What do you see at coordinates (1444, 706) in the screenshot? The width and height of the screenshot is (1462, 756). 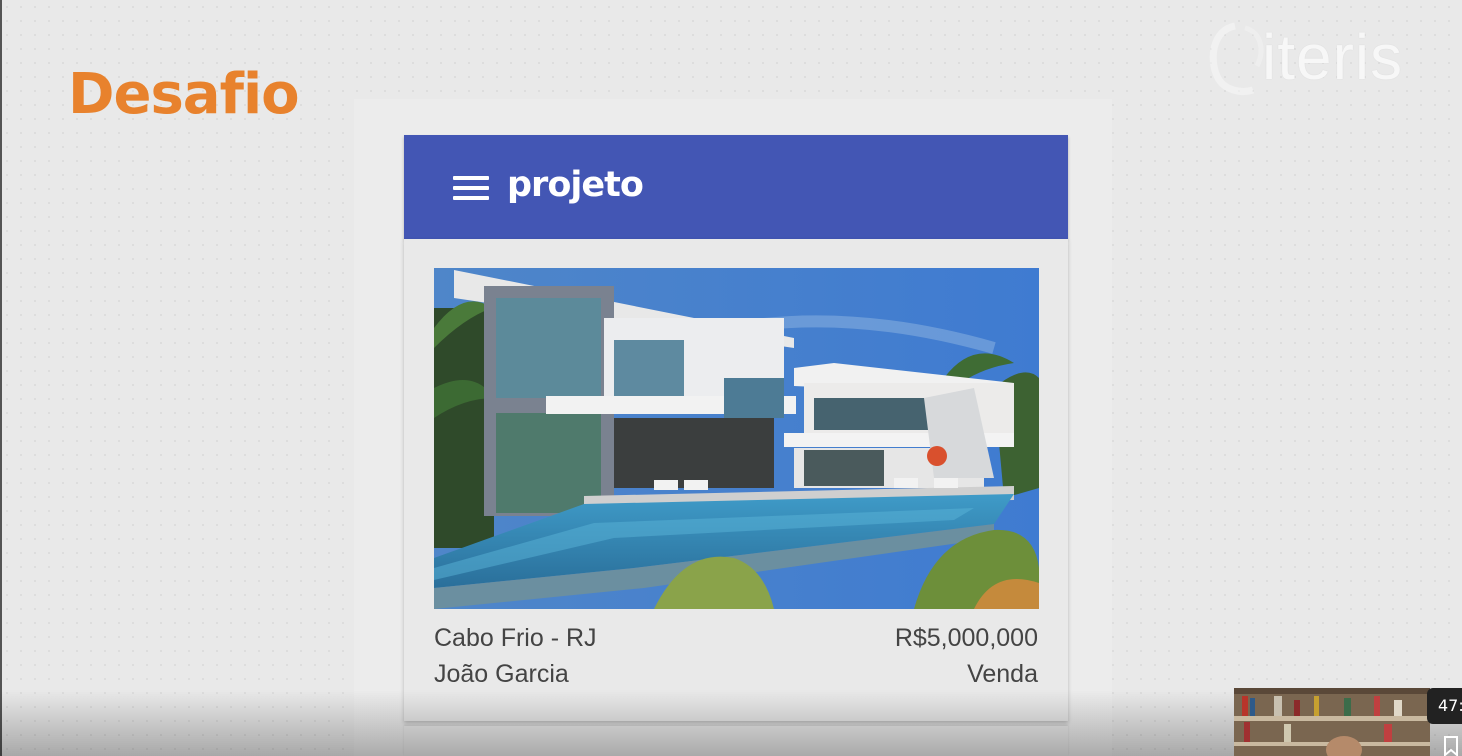 I see `video-timestamp: 47:` at bounding box center [1444, 706].